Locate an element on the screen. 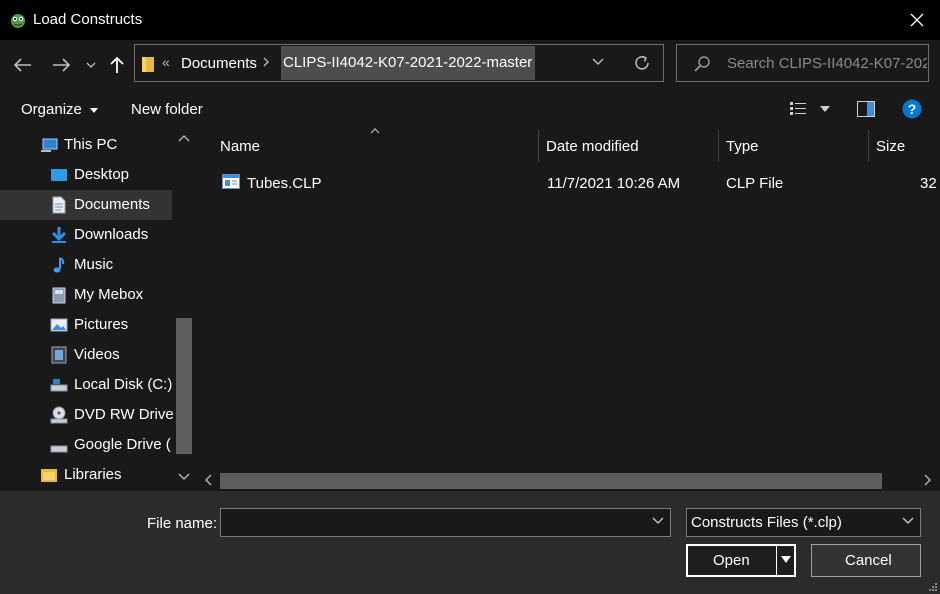 The image size is (940, 594). horizontal-scrollbar is located at coordinates (569, 481).